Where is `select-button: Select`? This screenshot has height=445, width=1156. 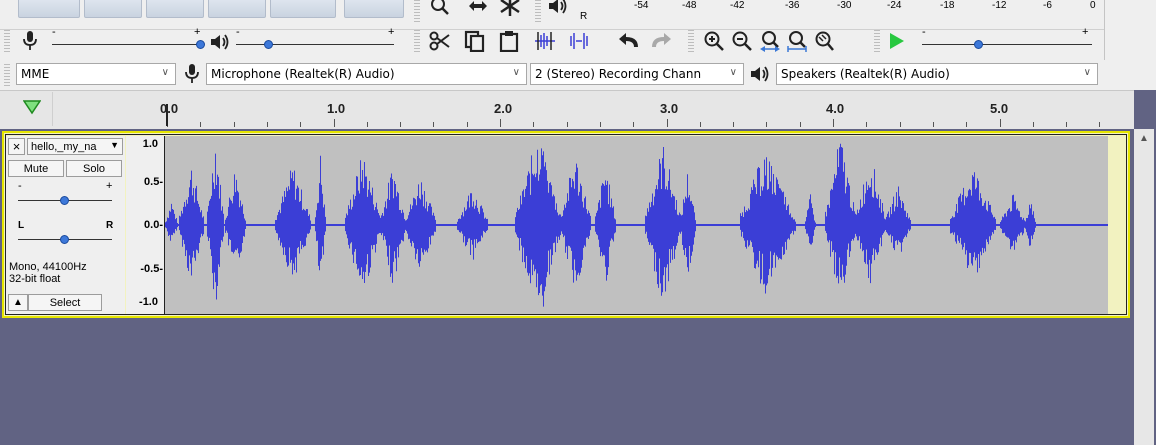
select-button: Select is located at coordinates (65, 302).